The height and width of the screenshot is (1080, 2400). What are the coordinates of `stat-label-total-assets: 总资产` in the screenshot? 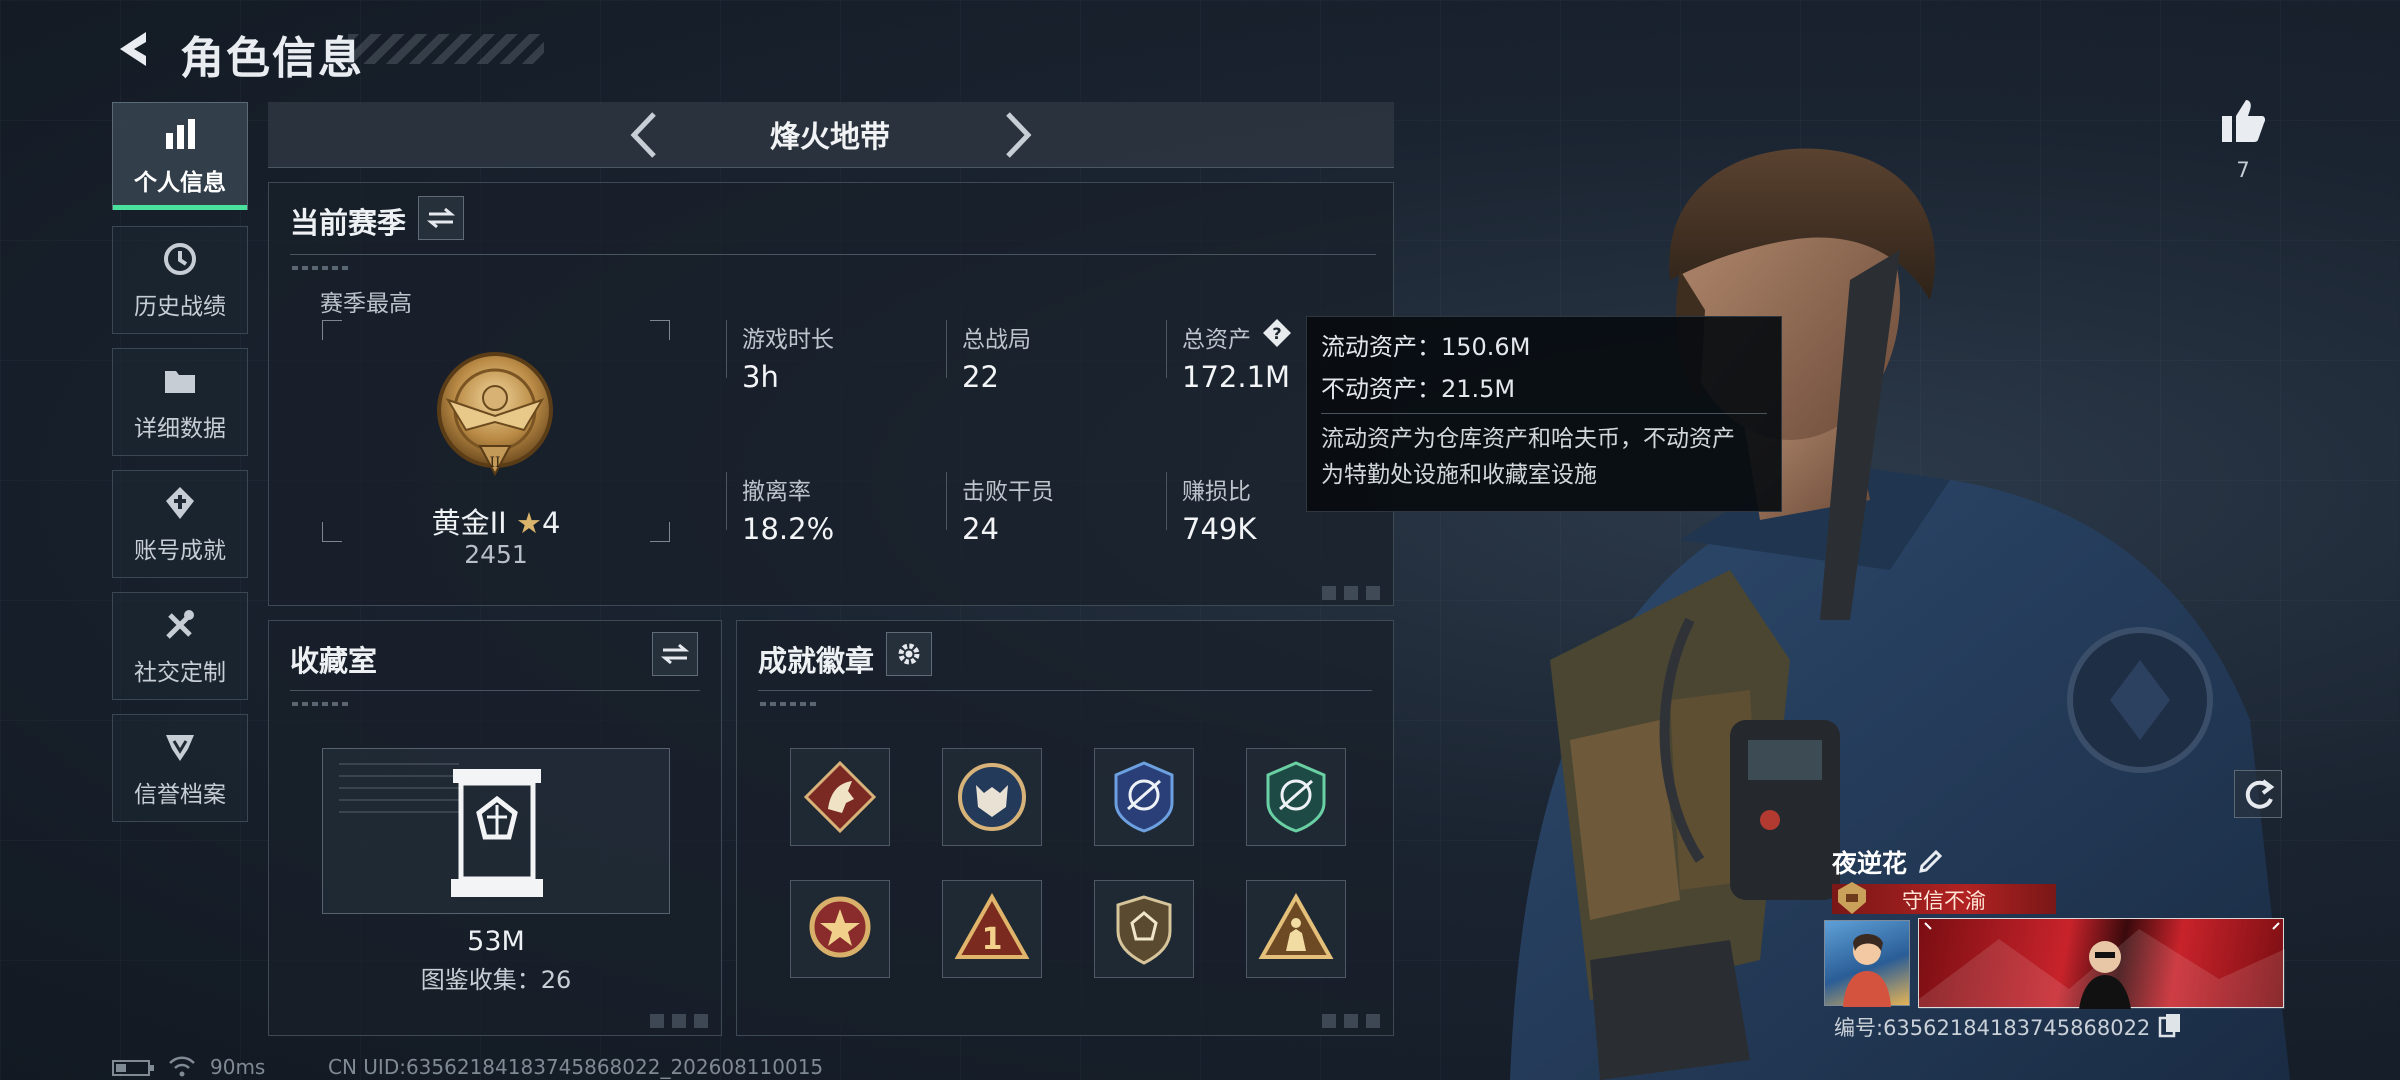 It's located at (1216, 340).